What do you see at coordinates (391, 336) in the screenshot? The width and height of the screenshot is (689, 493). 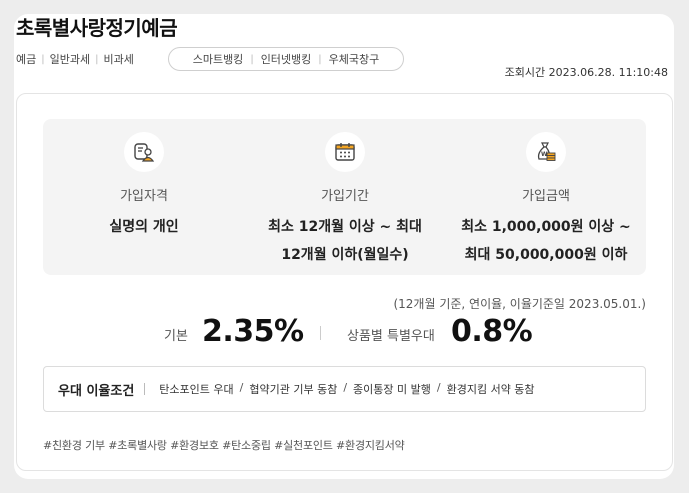 I see `preferential-rate-label: 상품별 특별우대` at bounding box center [391, 336].